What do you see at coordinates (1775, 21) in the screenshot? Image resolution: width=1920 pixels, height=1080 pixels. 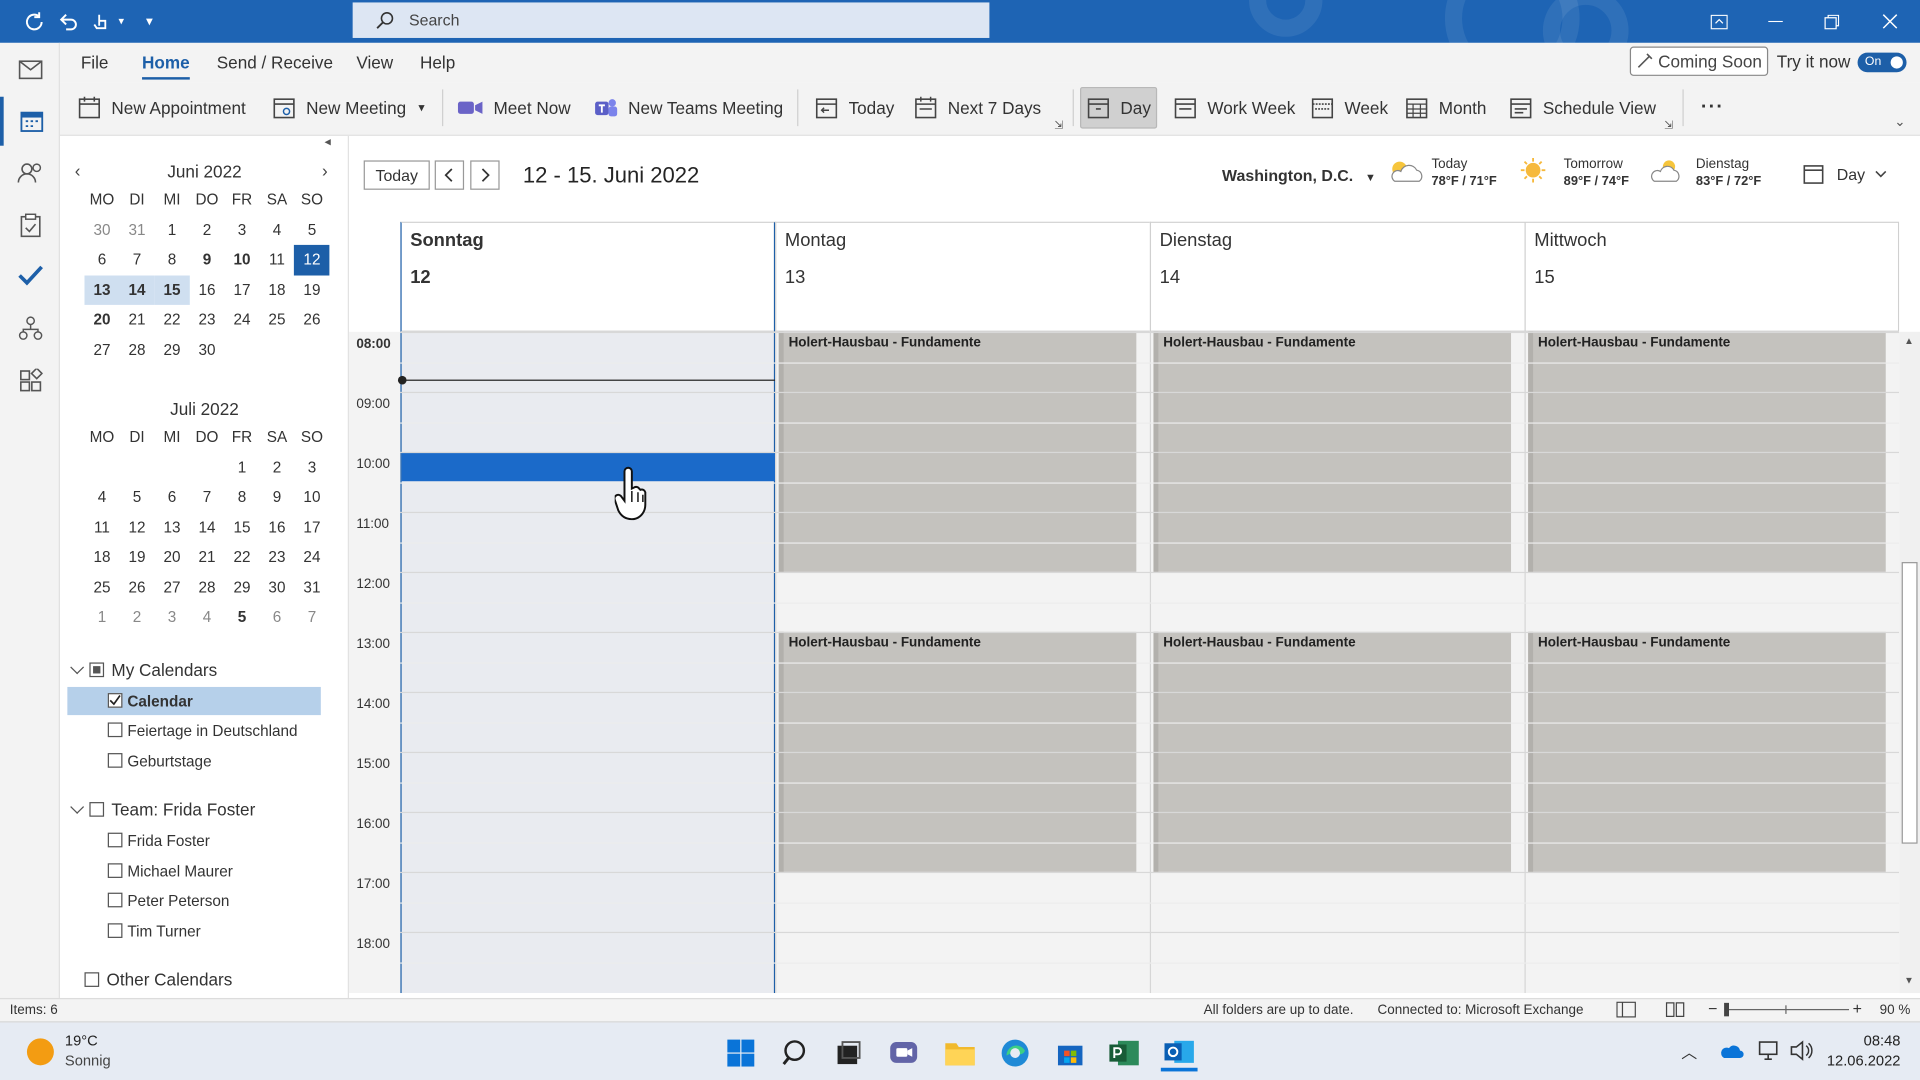 I see `minimize-button` at bounding box center [1775, 21].